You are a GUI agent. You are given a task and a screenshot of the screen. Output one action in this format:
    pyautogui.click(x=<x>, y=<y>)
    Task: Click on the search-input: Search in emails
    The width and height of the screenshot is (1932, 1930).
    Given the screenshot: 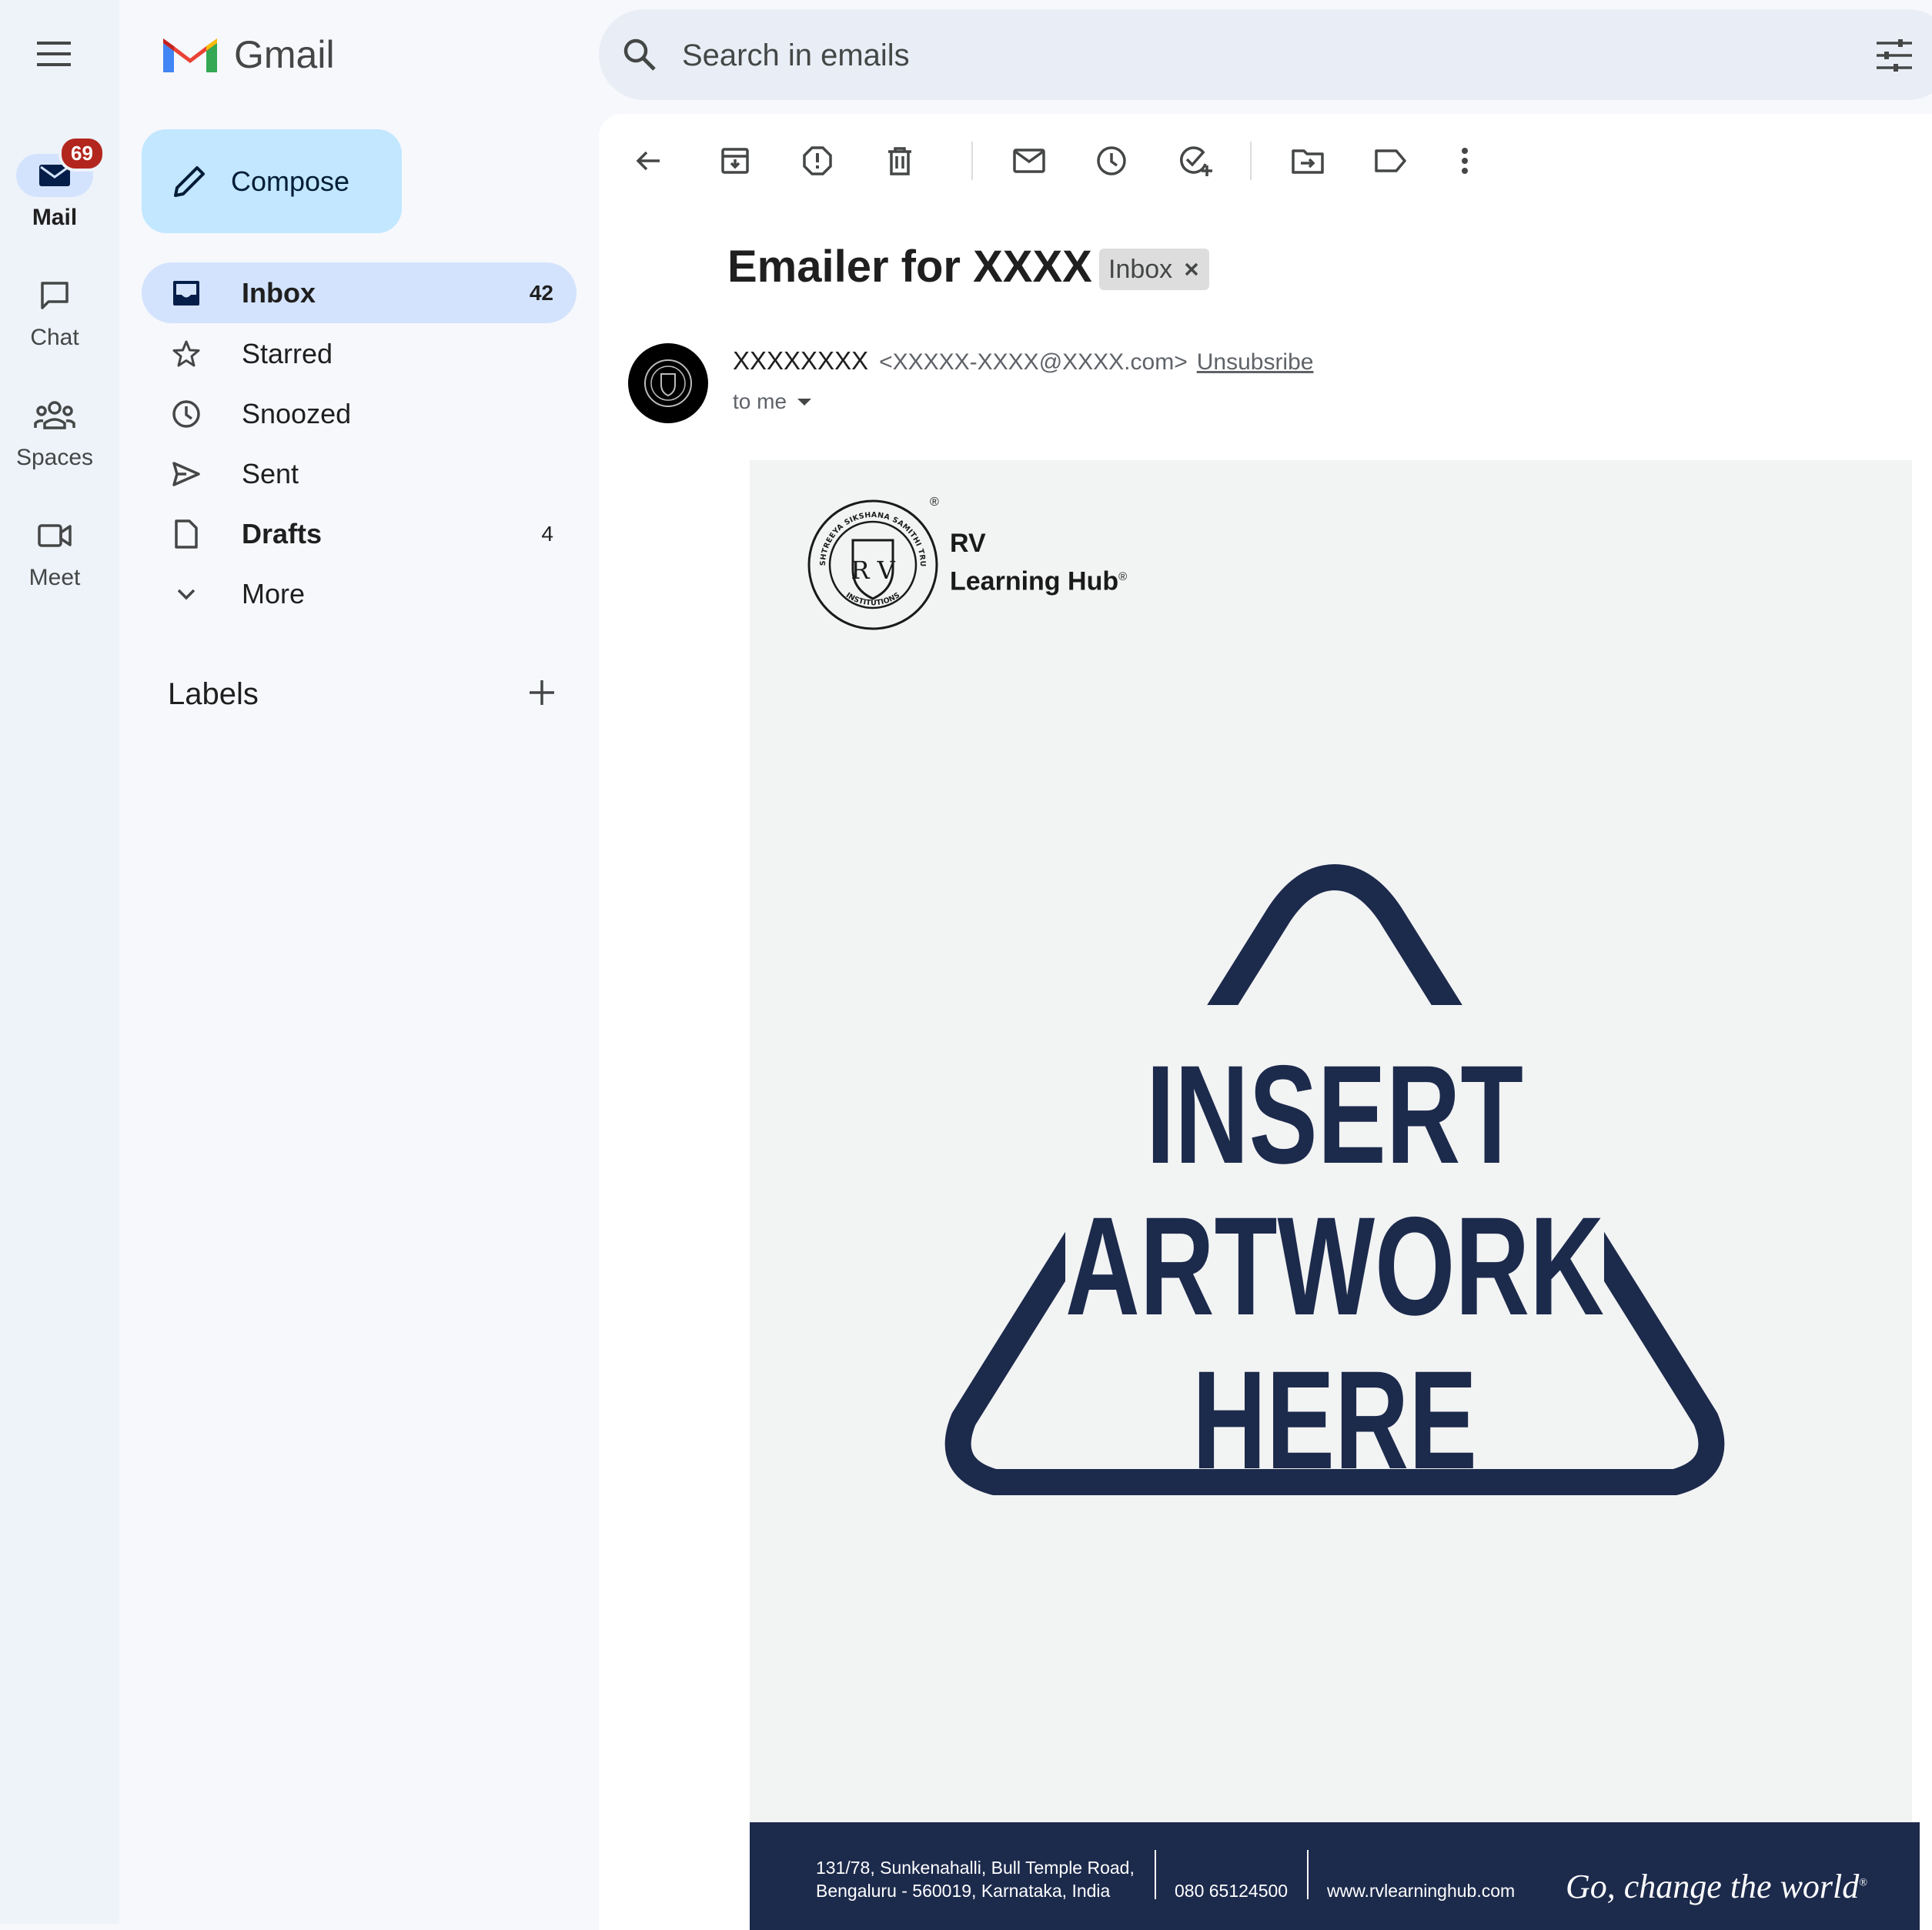 What is the action you would take?
    pyautogui.click(x=796, y=55)
    